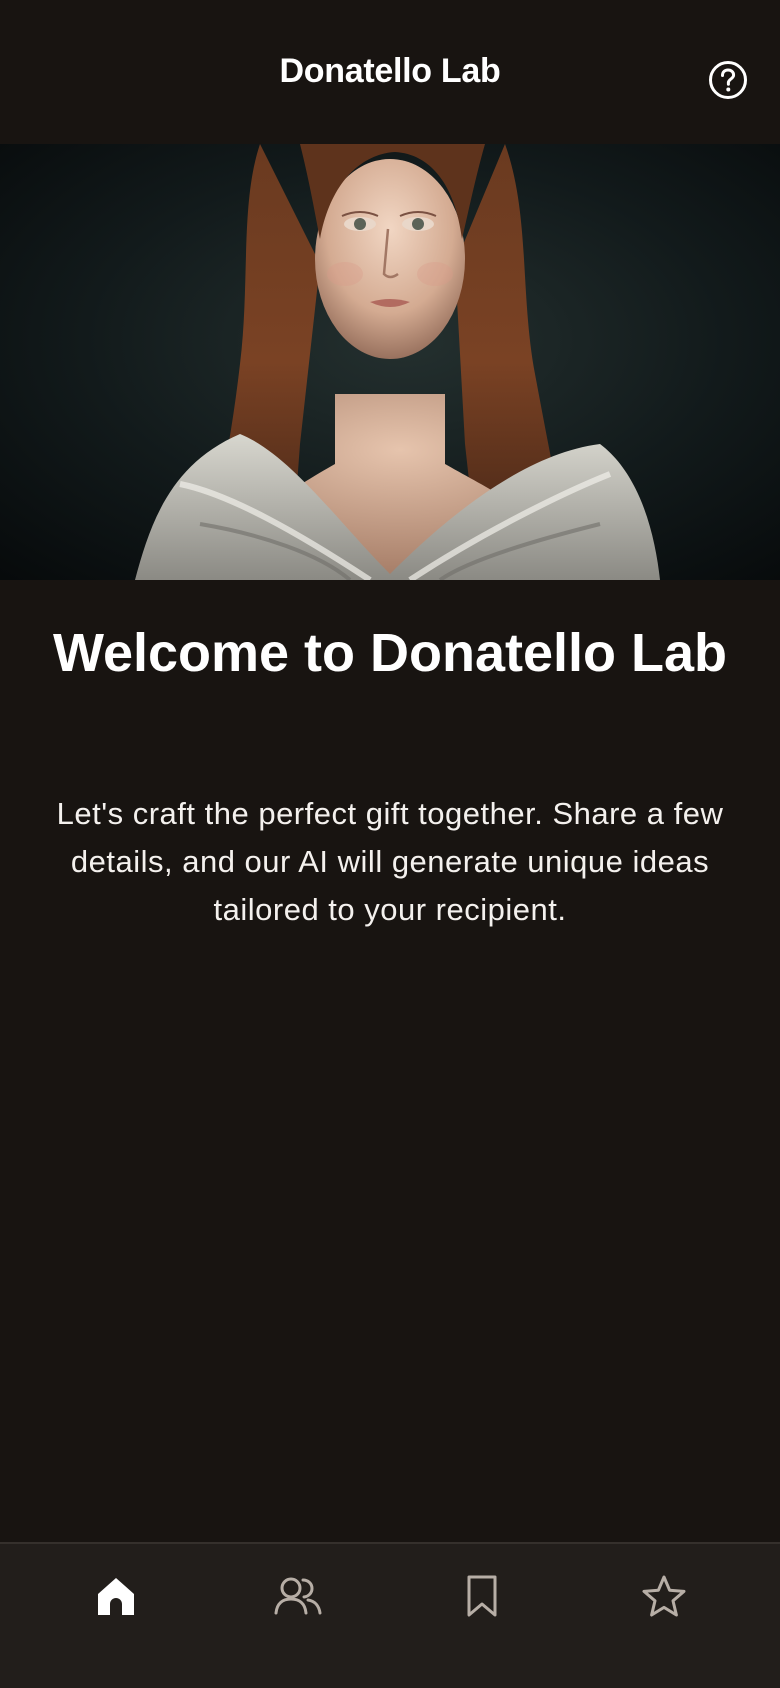  I want to click on tab-people, so click(298, 1596).